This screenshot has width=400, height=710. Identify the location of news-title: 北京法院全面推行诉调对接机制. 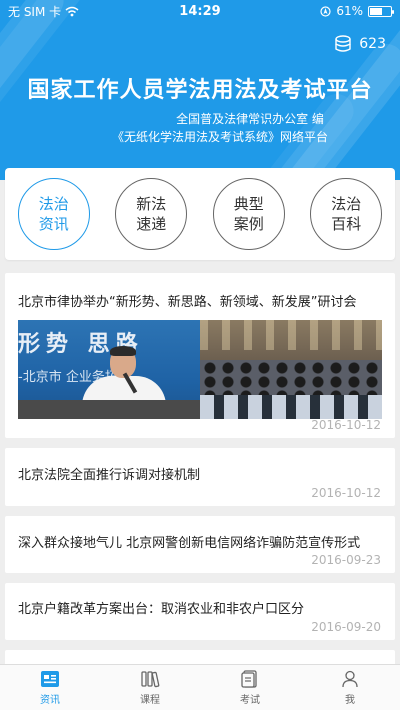
(109, 475).